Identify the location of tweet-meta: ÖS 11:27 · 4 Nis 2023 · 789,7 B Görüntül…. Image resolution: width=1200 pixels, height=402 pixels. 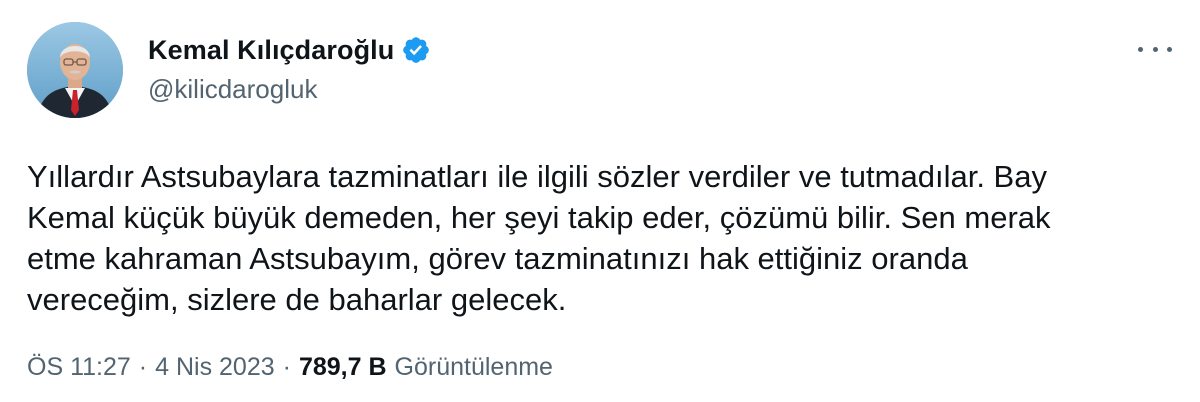
(290, 367).